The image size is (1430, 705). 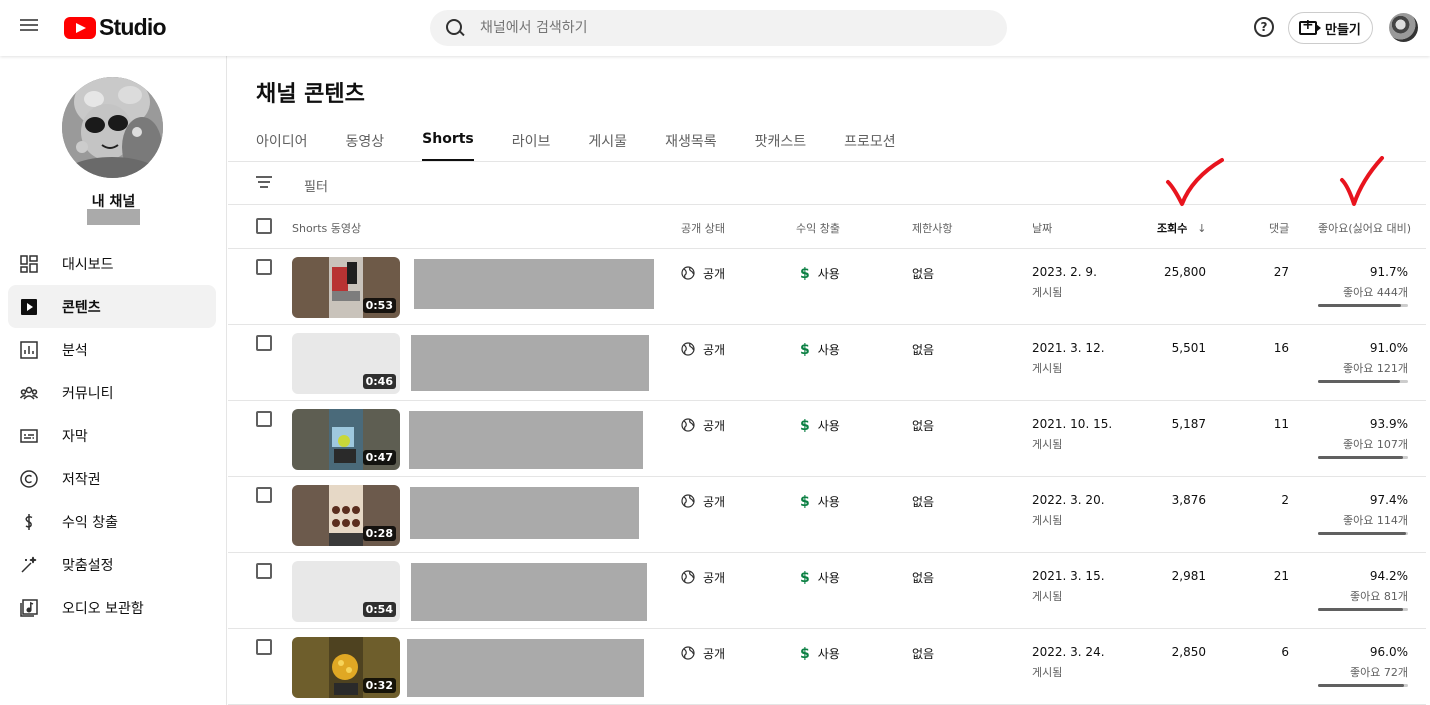 What do you see at coordinates (365, 144) in the screenshot?
I see `tab-videos: 동영상` at bounding box center [365, 144].